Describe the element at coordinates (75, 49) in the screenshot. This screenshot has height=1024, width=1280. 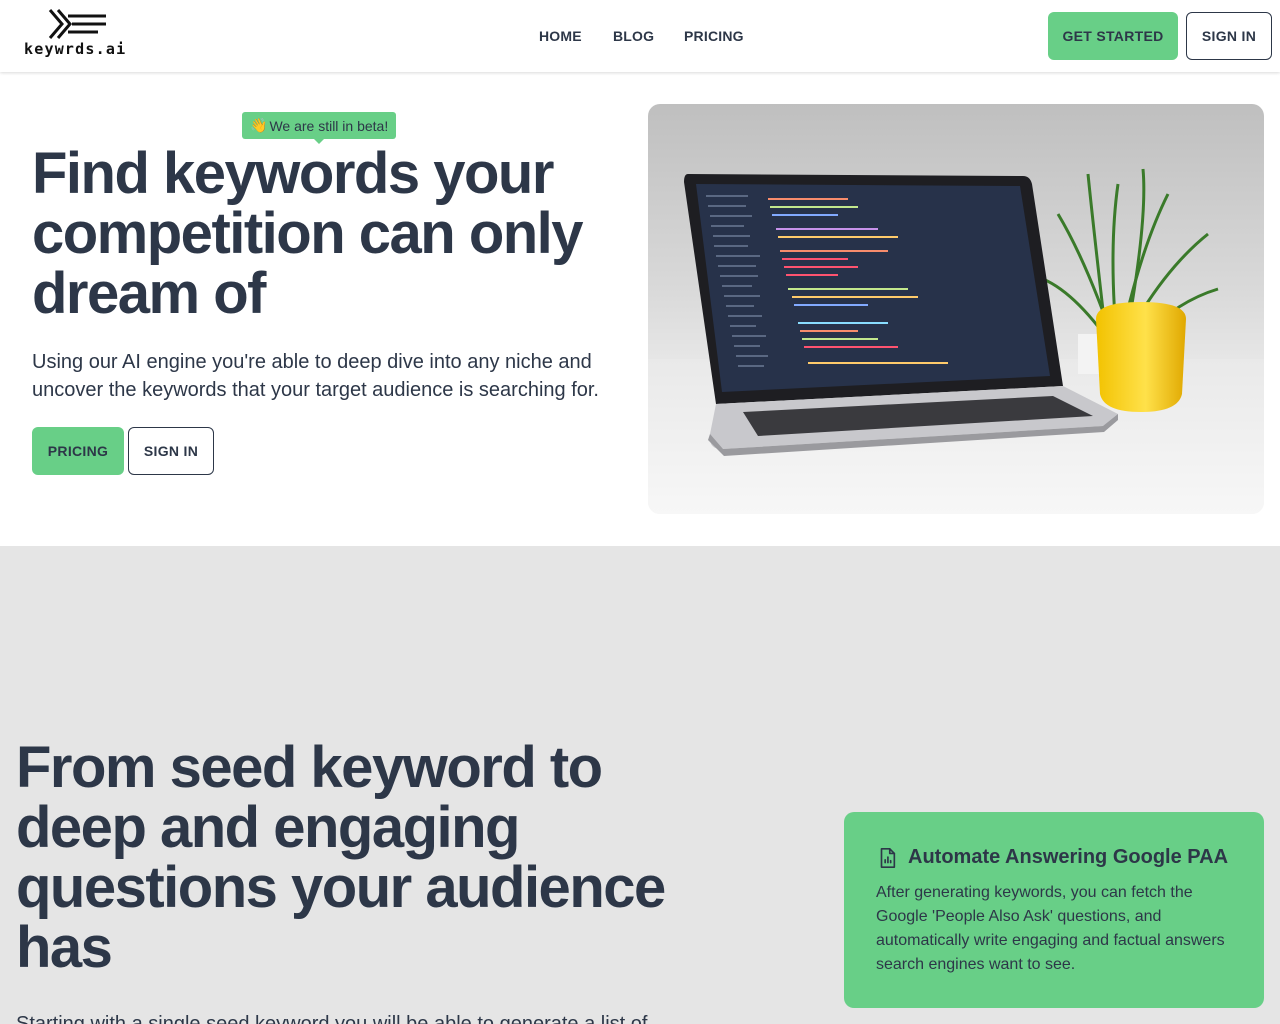
I see `logo-text: keywrds.ai` at that location.